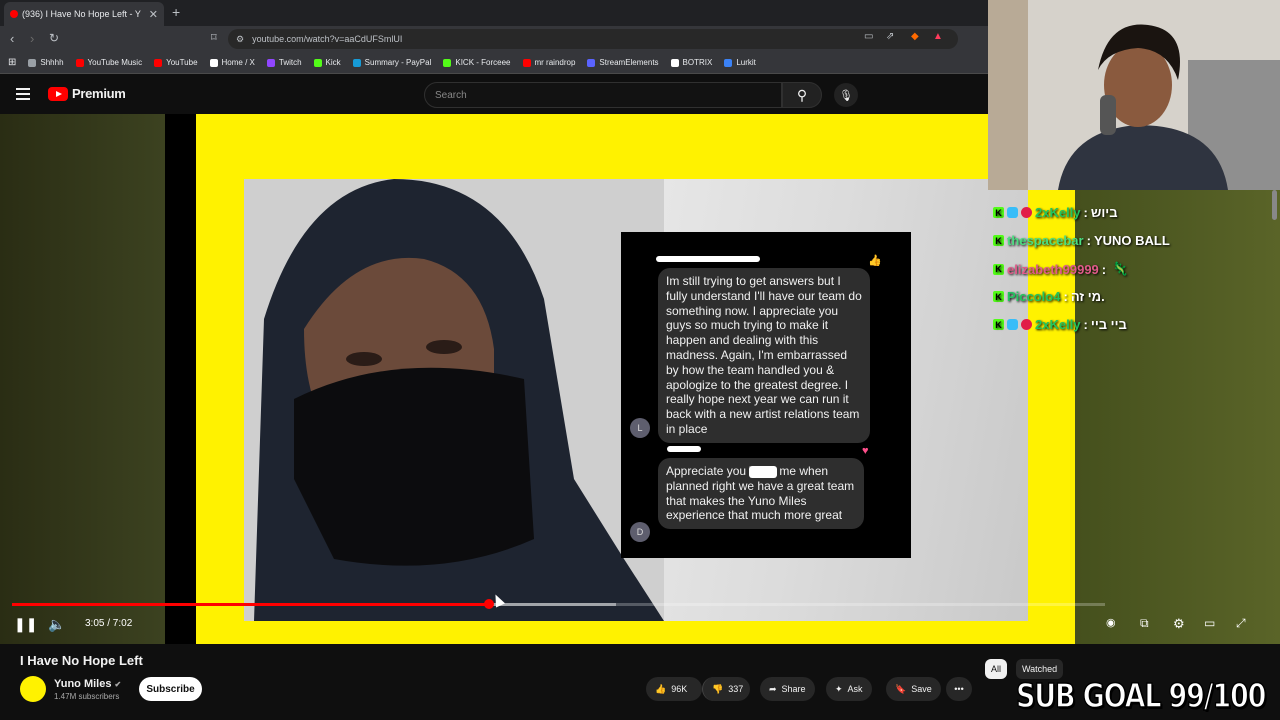  What do you see at coordinates (674, 689) in the screenshot?
I see `like-button: 👍 96K` at bounding box center [674, 689].